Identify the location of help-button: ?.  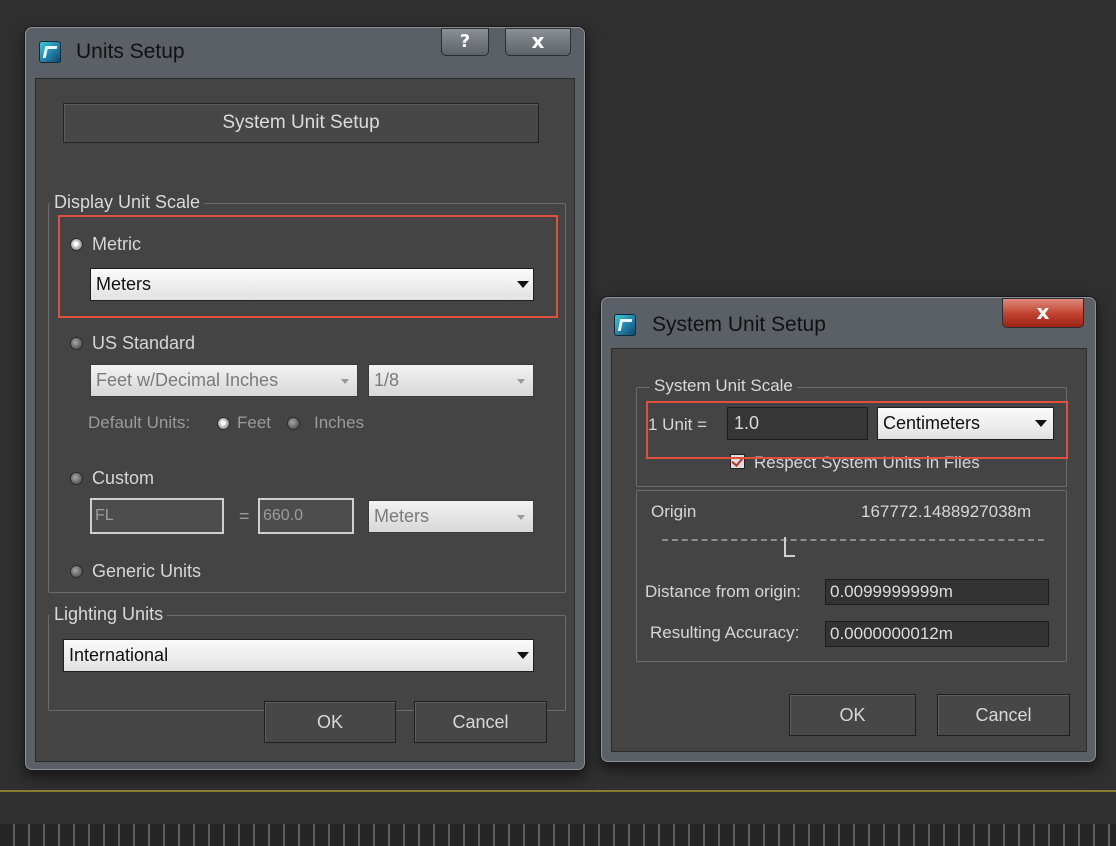
(465, 42).